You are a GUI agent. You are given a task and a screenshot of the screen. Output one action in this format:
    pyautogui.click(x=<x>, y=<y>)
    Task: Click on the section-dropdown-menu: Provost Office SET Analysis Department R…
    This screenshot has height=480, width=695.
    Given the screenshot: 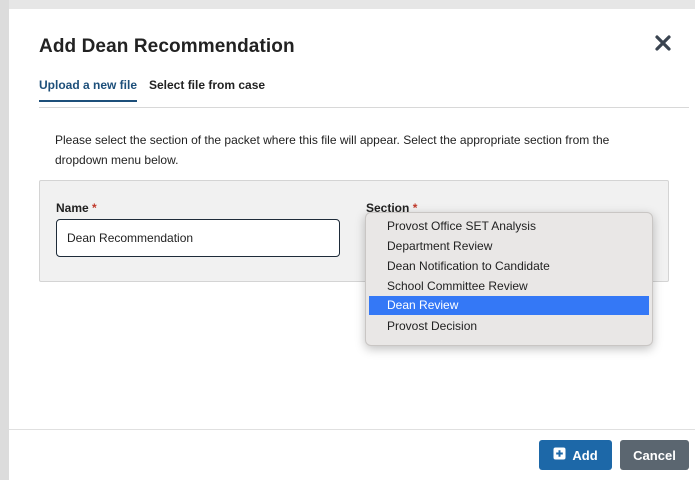 What is the action you would take?
    pyautogui.click(x=509, y=279)
    